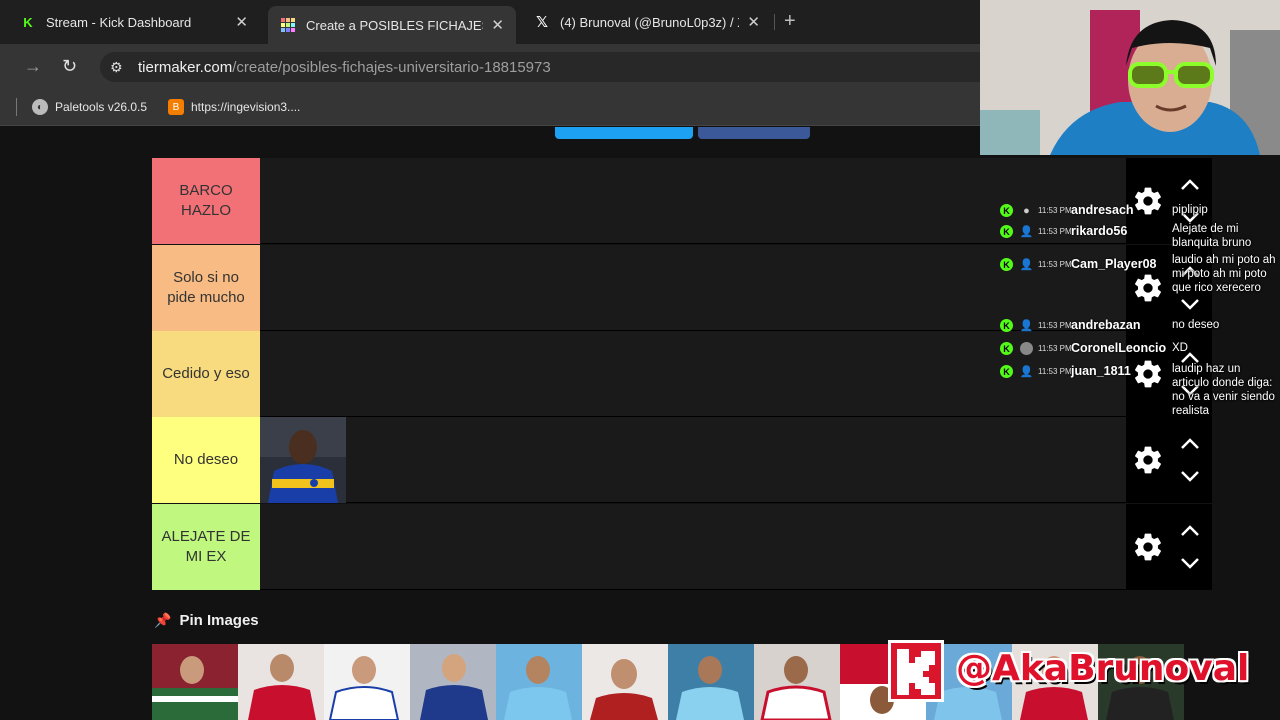  I want to click on site-settings-icon: ⚙, so click(119, 67).